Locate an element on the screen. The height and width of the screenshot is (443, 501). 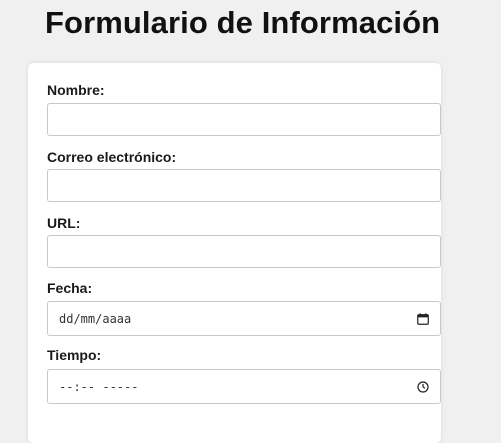
name-input is located at coordinates (244, 119).